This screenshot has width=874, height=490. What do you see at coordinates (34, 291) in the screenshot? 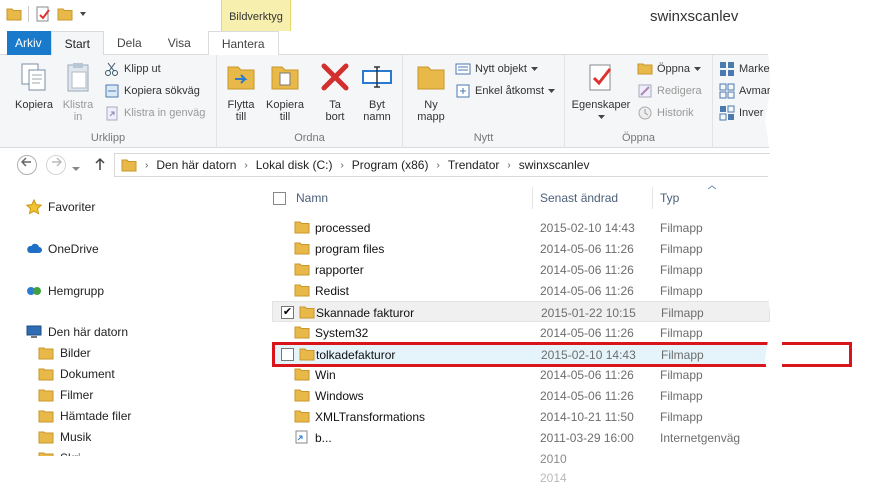
I see `homegroup-icon` at bounding box center [34, 291].